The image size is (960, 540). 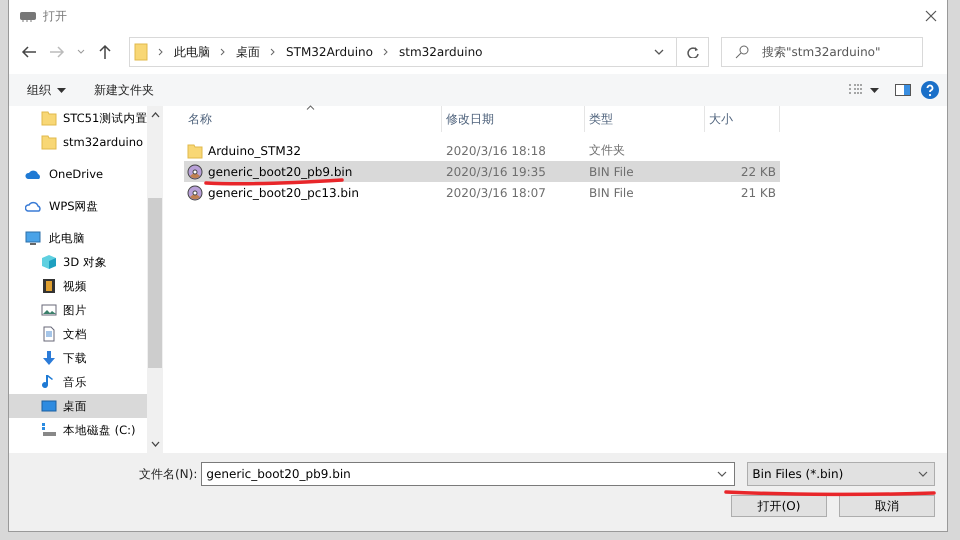 I want to click on search-icon, so click(x=742, y=52).